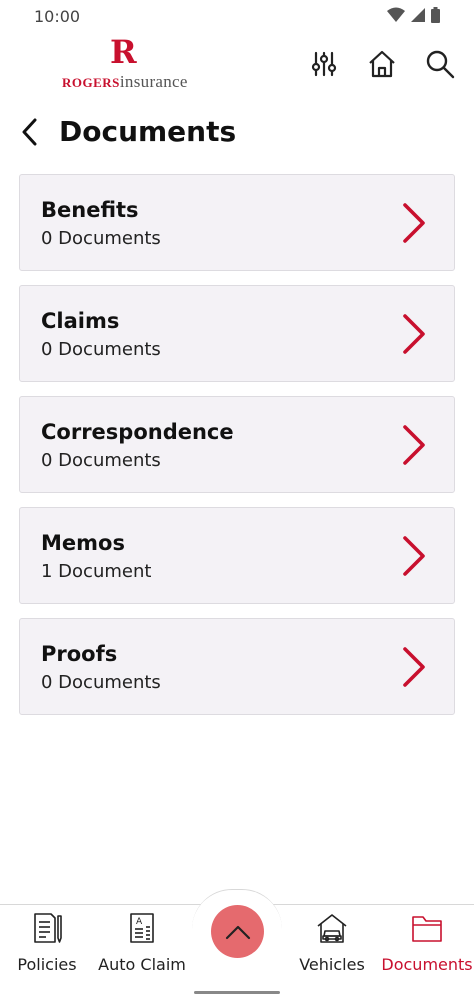 The image size is (474, 1000). Describe the element at coordinates (139, 922) in the screenshot. I see `svg-text: A` at that location.